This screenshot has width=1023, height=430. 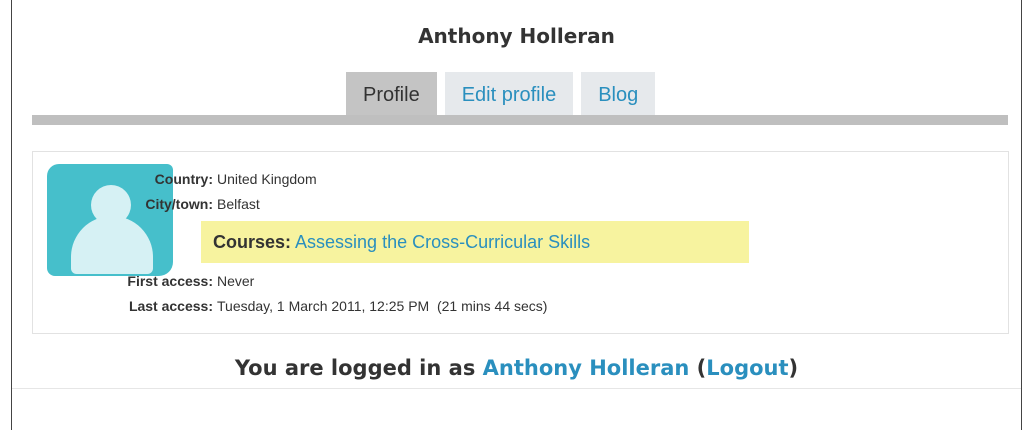 What do you see at coordinates (252, 242) in the screenshot?
I see `courses-label: Courses:` at bounding box center [252, 242].